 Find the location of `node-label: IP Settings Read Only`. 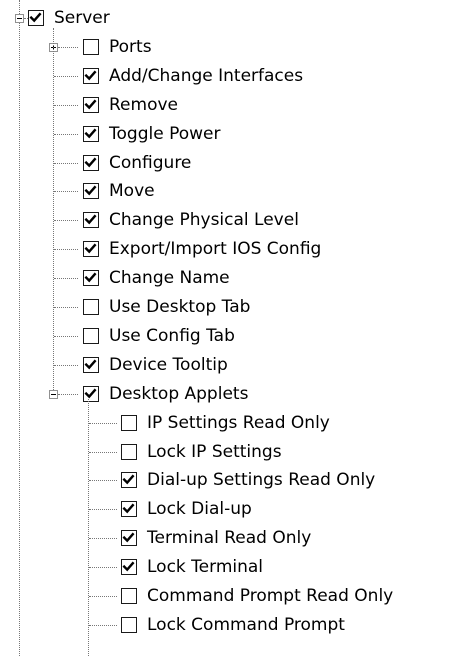

node-label: IP Settings Read Only is located at coordinates (238, 422).